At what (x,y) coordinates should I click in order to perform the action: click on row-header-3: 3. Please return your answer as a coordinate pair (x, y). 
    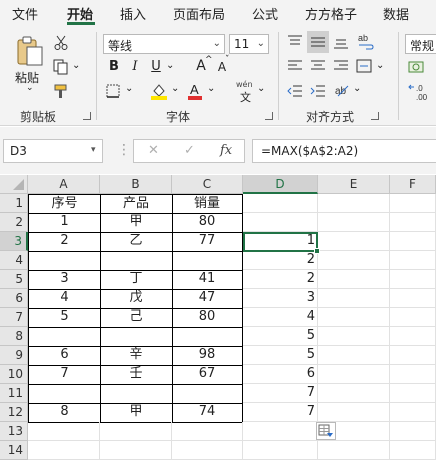
    Looking at the image, I should click on (14, 241).